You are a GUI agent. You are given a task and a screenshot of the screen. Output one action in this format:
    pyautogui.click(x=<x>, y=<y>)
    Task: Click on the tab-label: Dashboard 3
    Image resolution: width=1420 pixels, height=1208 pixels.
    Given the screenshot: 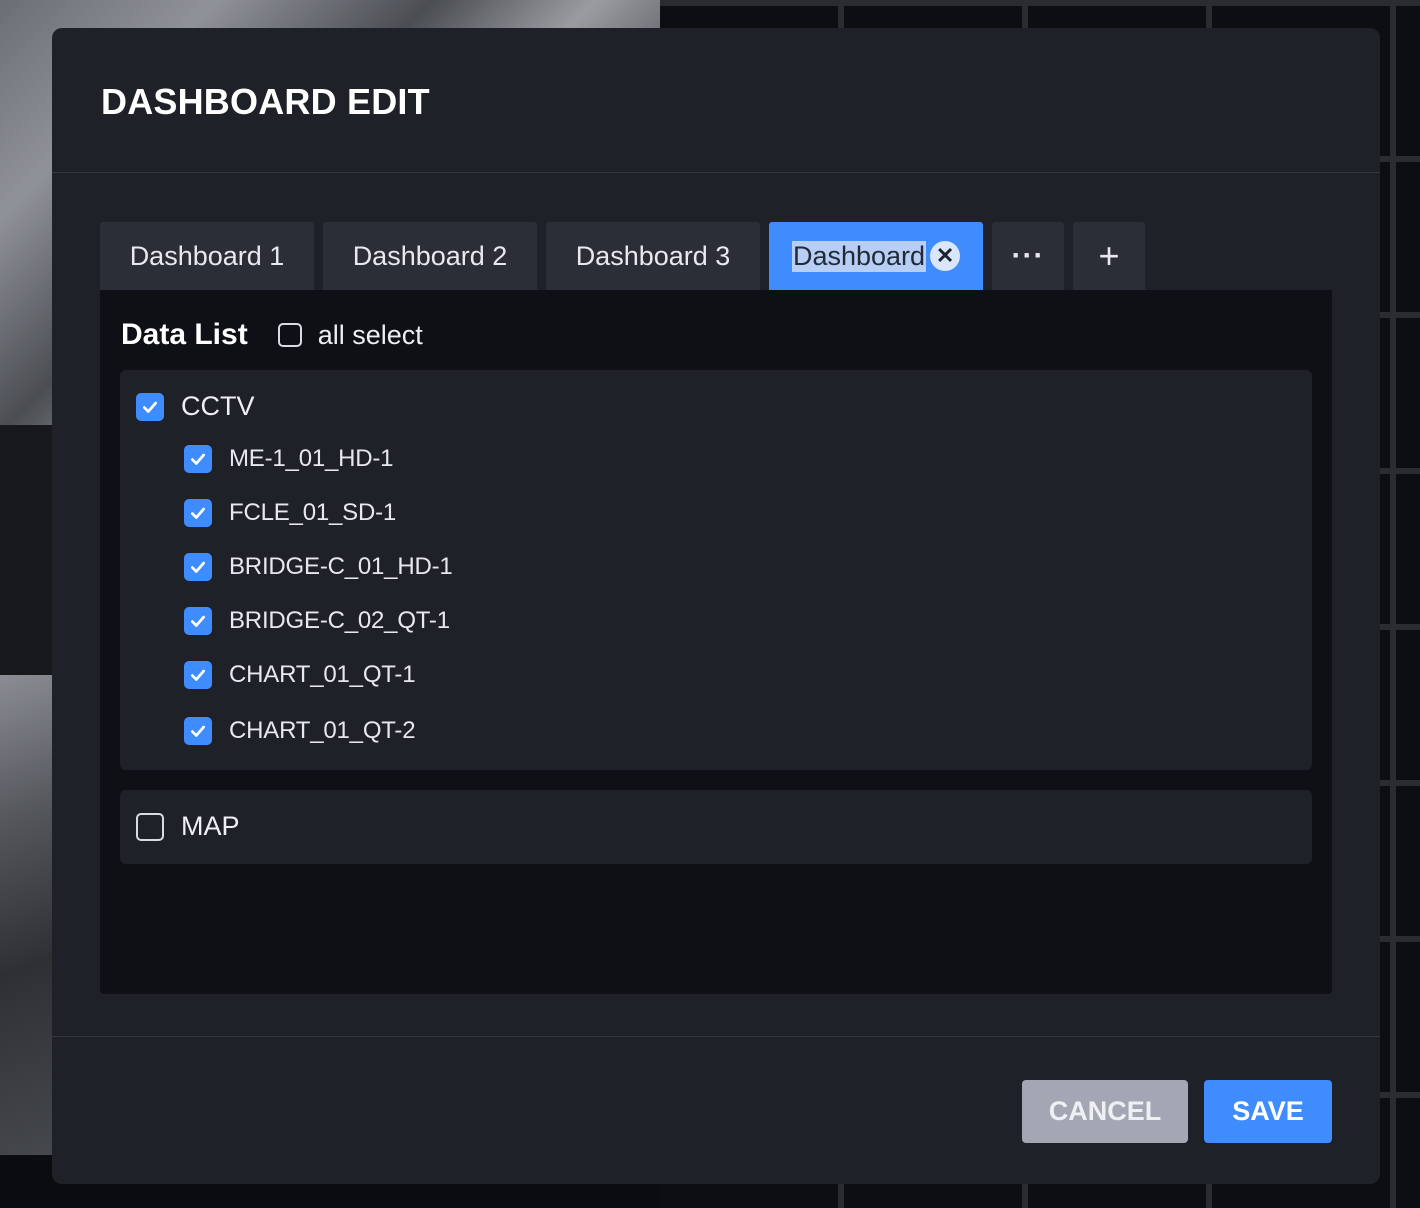 What is the action you would take?
    pyautogui.click(x=653, y=255)
    